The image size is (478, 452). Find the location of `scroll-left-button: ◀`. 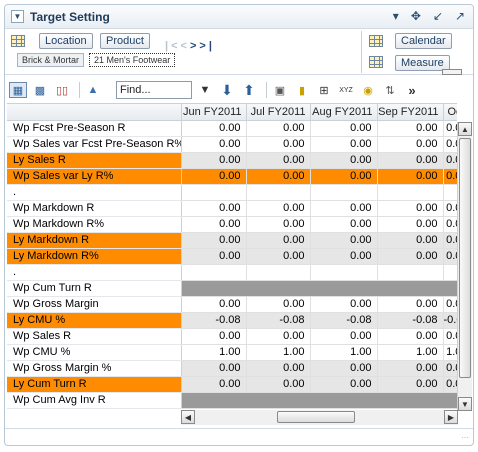

scroll-left-button: ◀ is located at coordinates (188, 417).